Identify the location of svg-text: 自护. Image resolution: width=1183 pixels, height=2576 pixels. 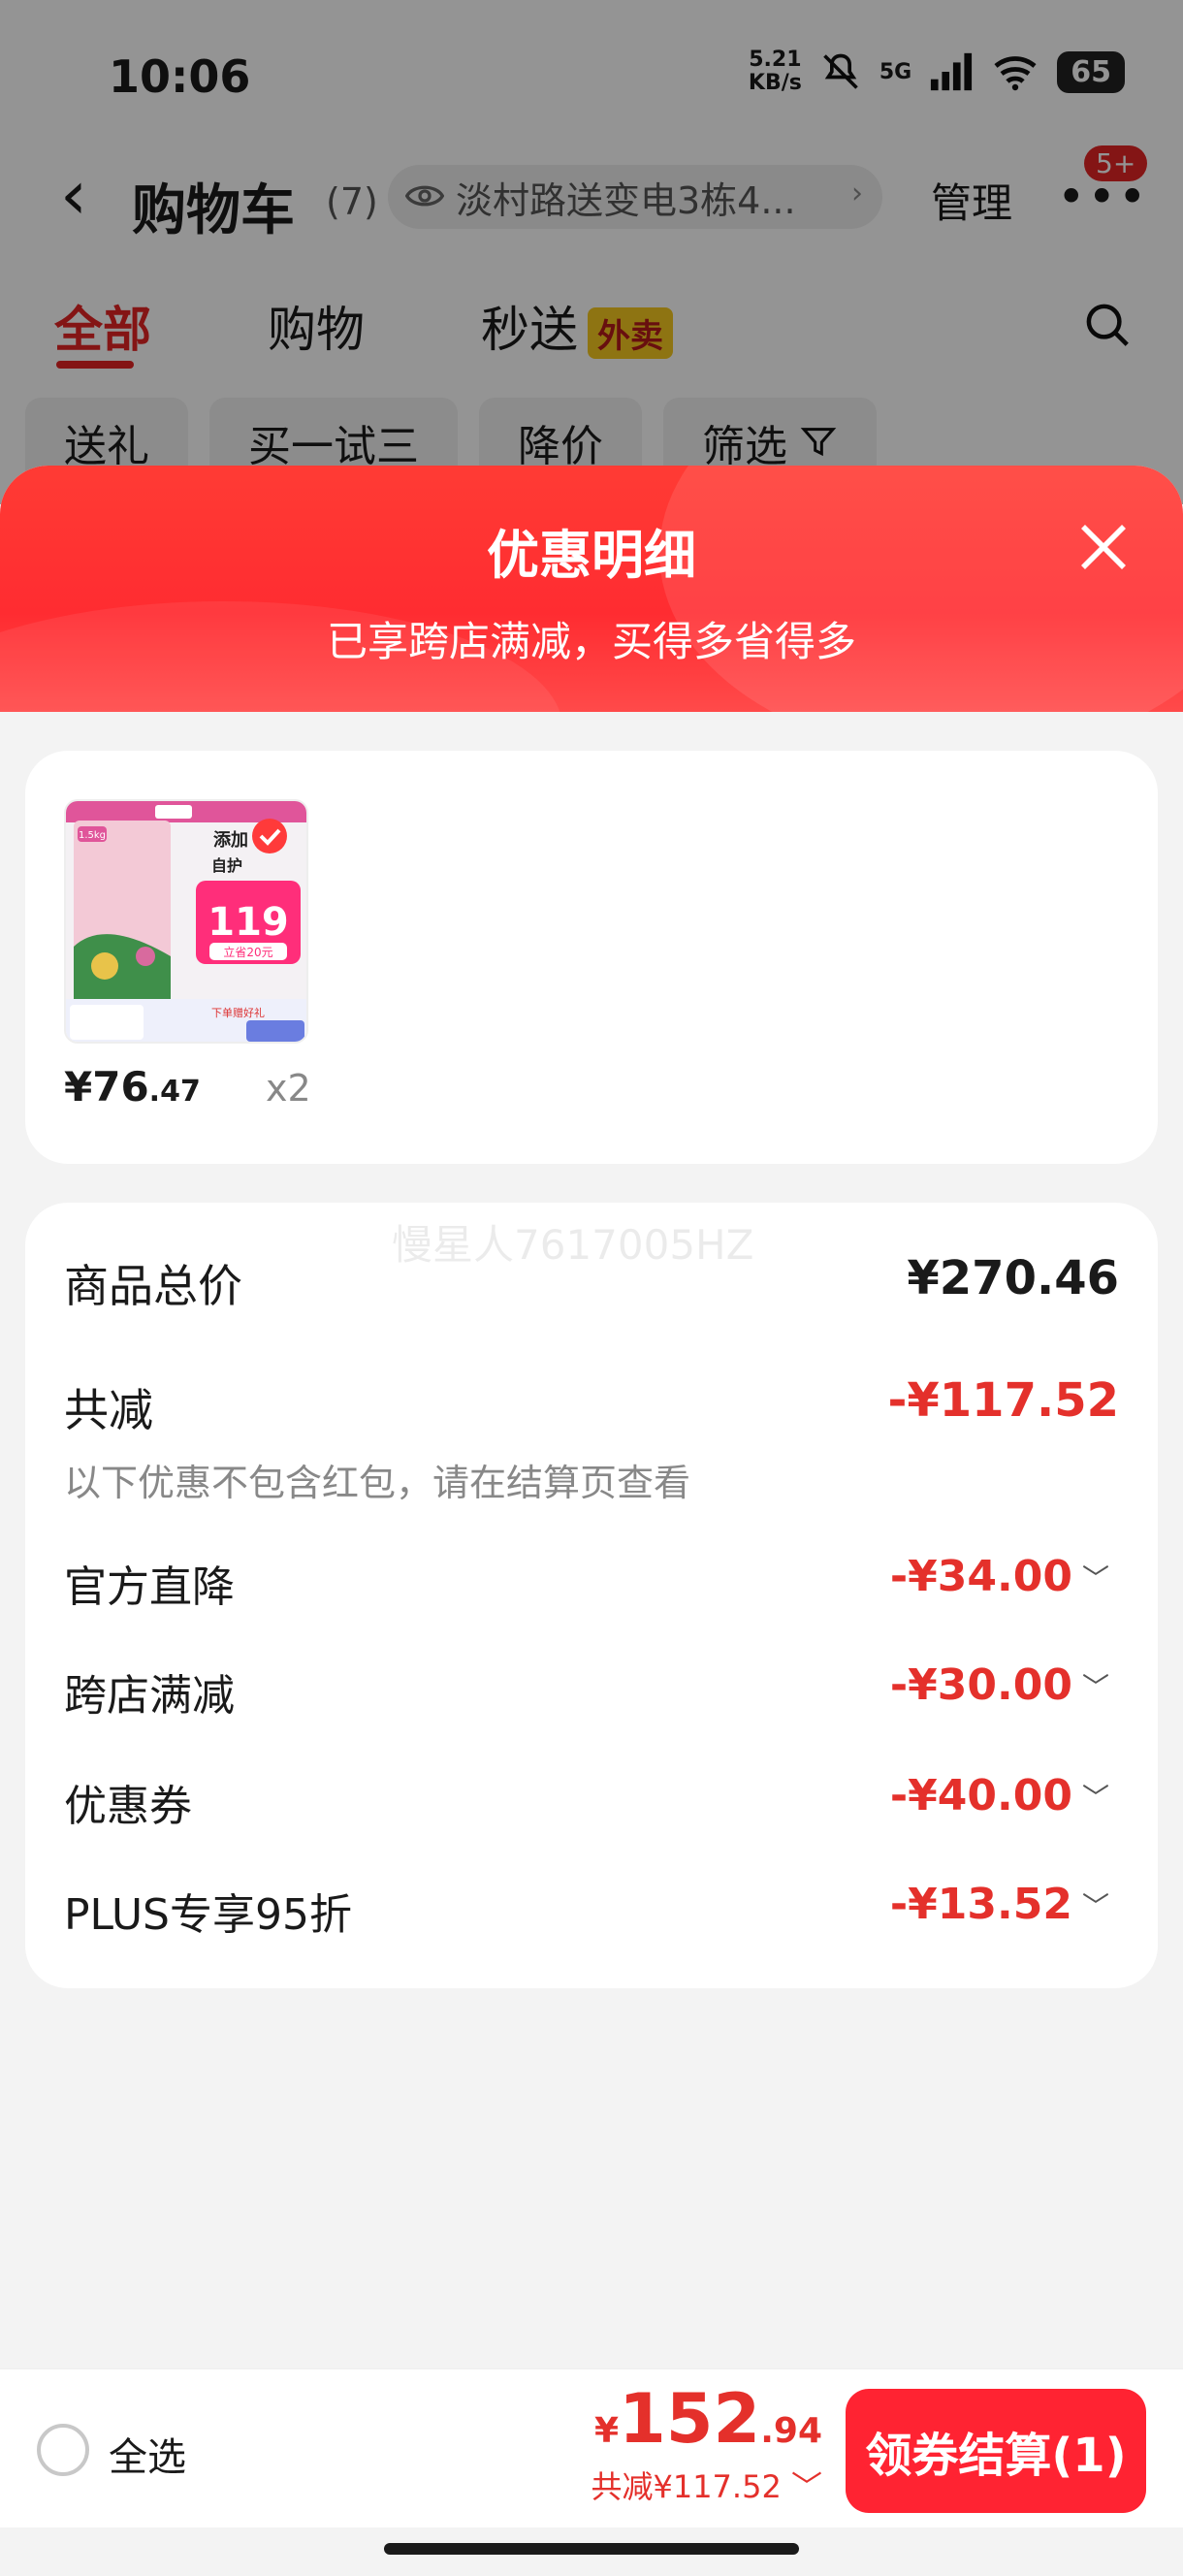
(226, 865).